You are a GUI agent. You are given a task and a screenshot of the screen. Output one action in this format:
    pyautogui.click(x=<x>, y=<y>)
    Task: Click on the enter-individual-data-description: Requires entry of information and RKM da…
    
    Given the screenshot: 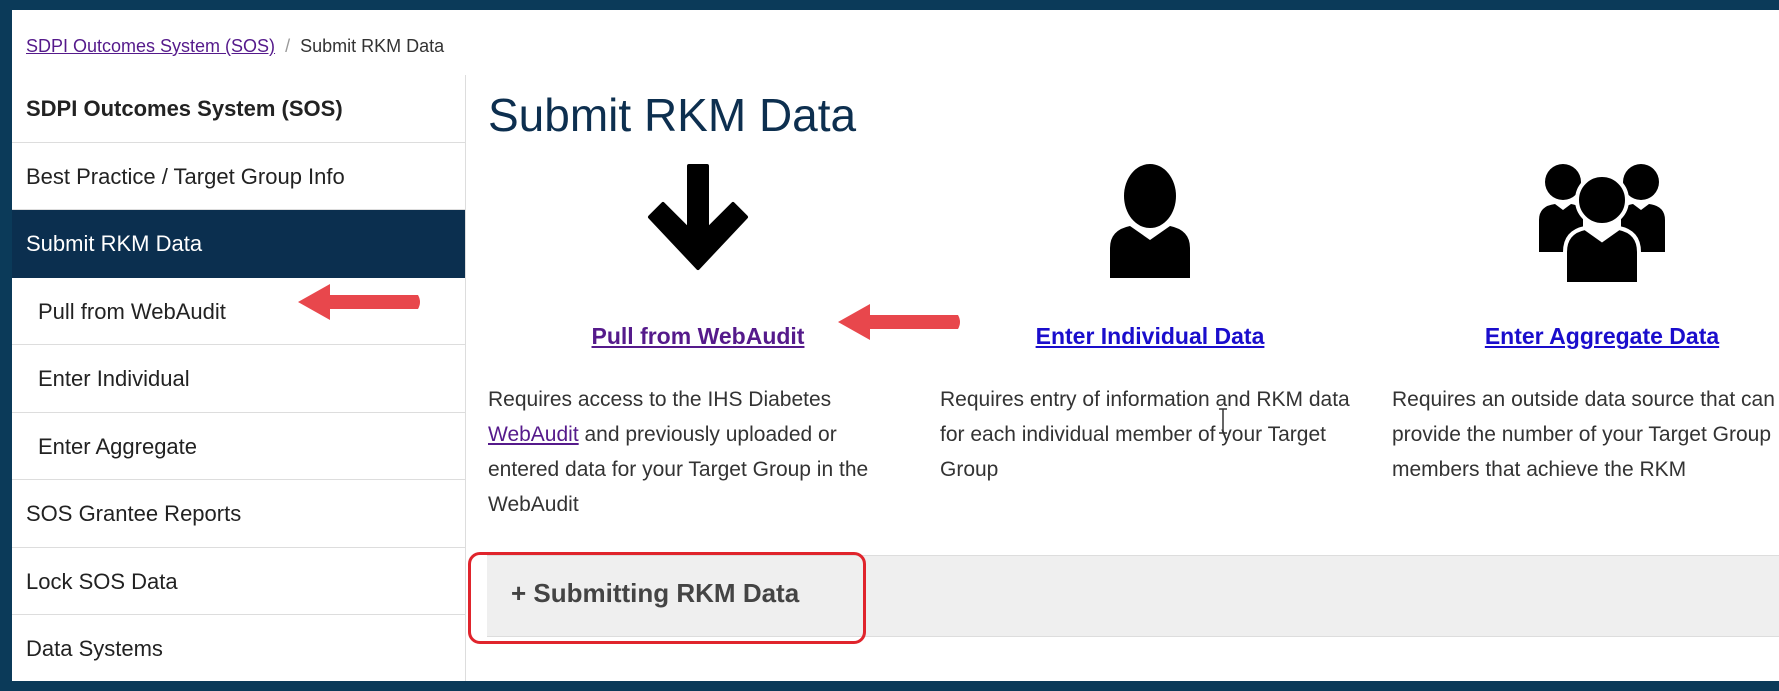 What is the action you would take?
    pyautogui.click(x=1145, y=434)
    